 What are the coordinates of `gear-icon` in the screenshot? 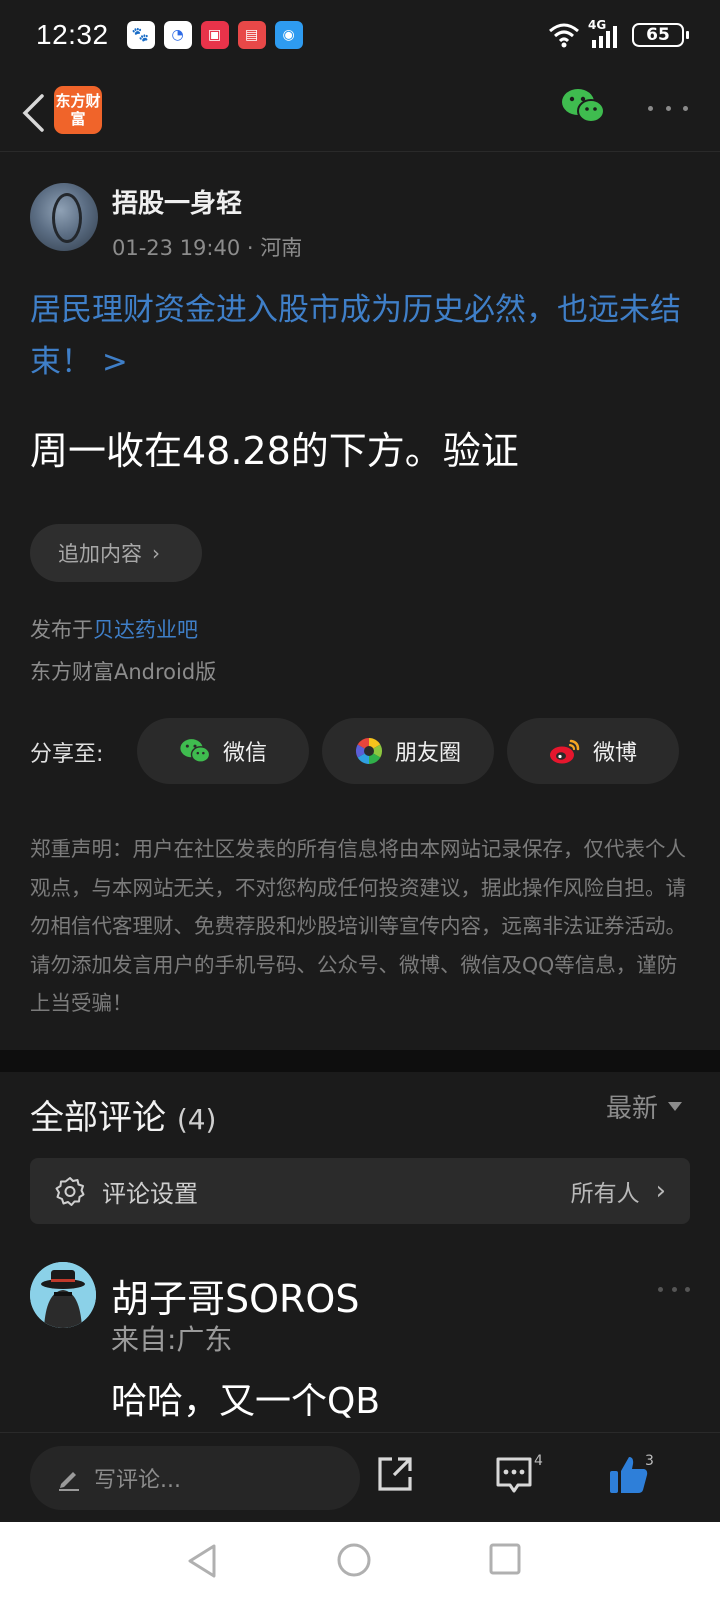 It's located at (70, 1191).